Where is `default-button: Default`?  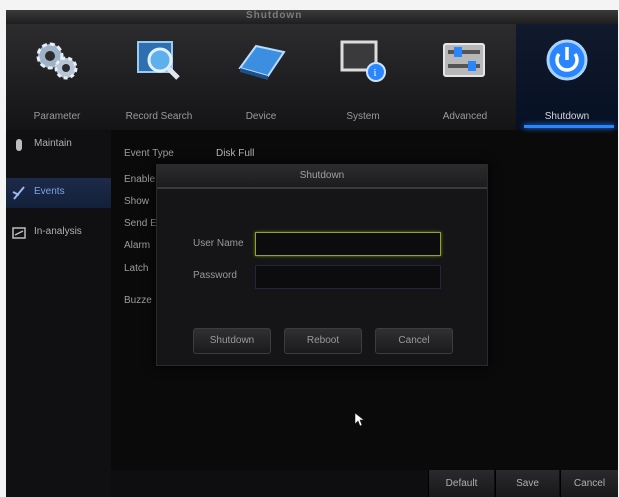 default-button: Default is located at coordinates (461, 483).